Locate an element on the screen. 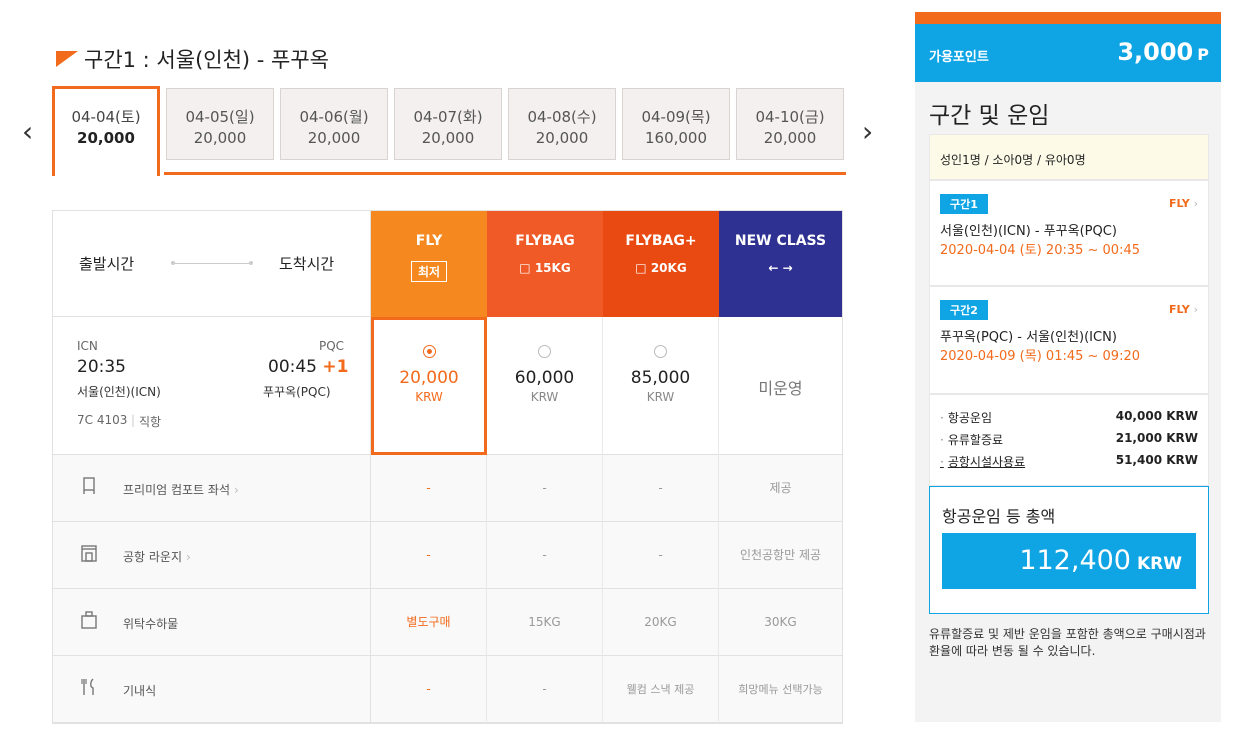 Image resolution: width=1239 pixels, height=740 pixels. next-day: +1 is located at coordinates (335, 367).